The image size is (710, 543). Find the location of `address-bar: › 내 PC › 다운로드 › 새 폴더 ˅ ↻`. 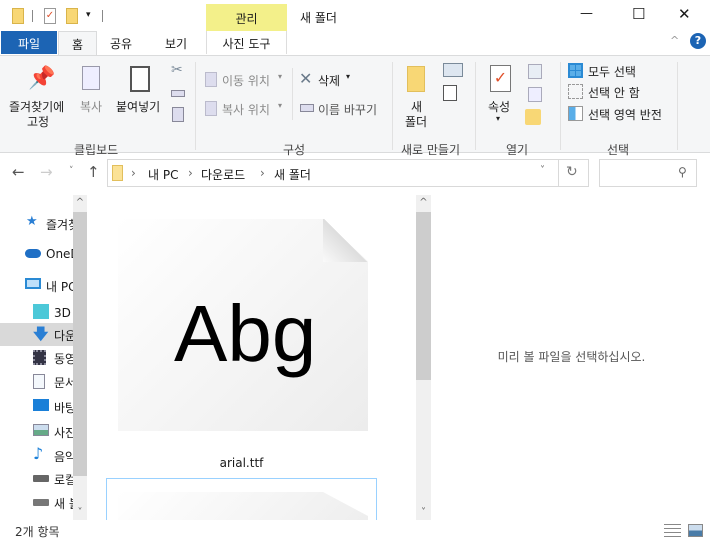

address-bar: › 내 PC › 다운로드 › 새 폴더 ˅ ↻ is located at coordinates (348, 173).